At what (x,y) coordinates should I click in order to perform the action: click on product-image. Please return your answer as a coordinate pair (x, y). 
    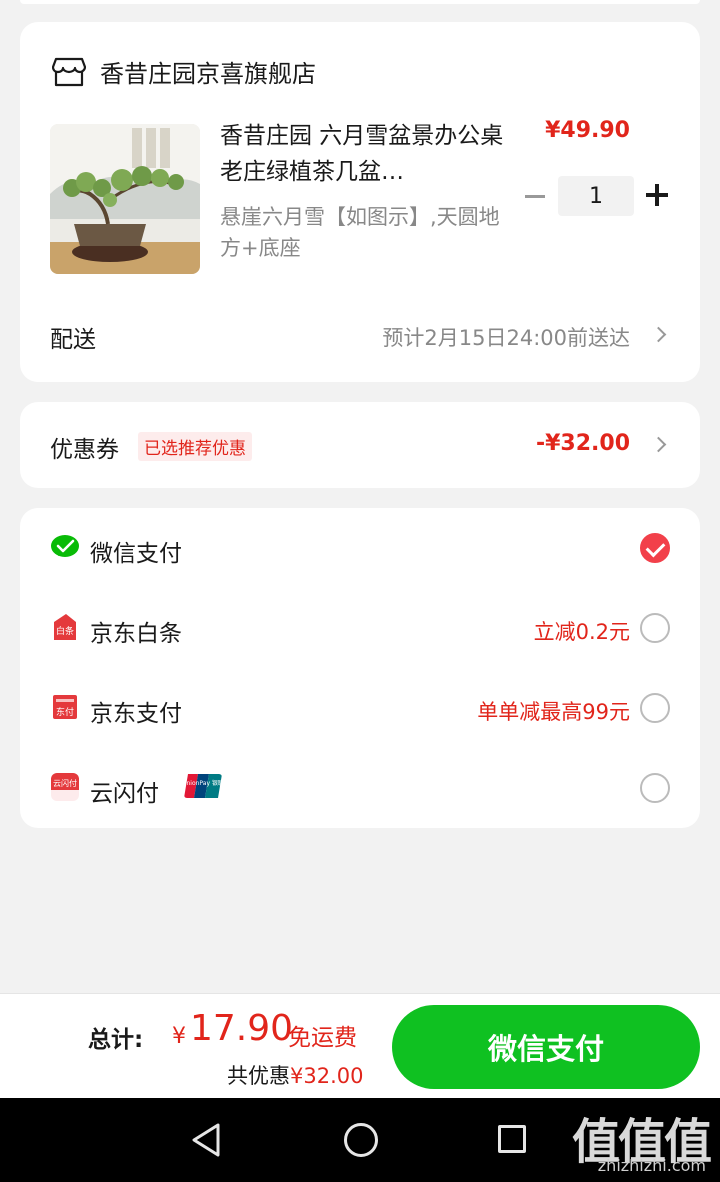
    Looking at the image, I should click on (125, 199).